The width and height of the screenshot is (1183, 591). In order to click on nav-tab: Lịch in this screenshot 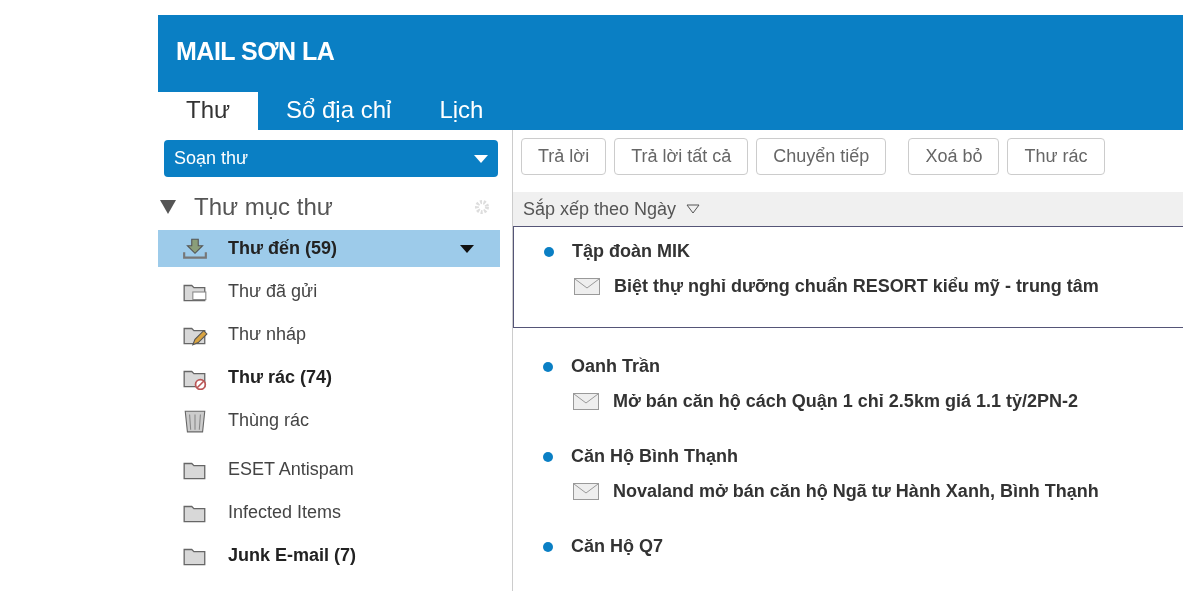, I will do `click(457, 111)`.